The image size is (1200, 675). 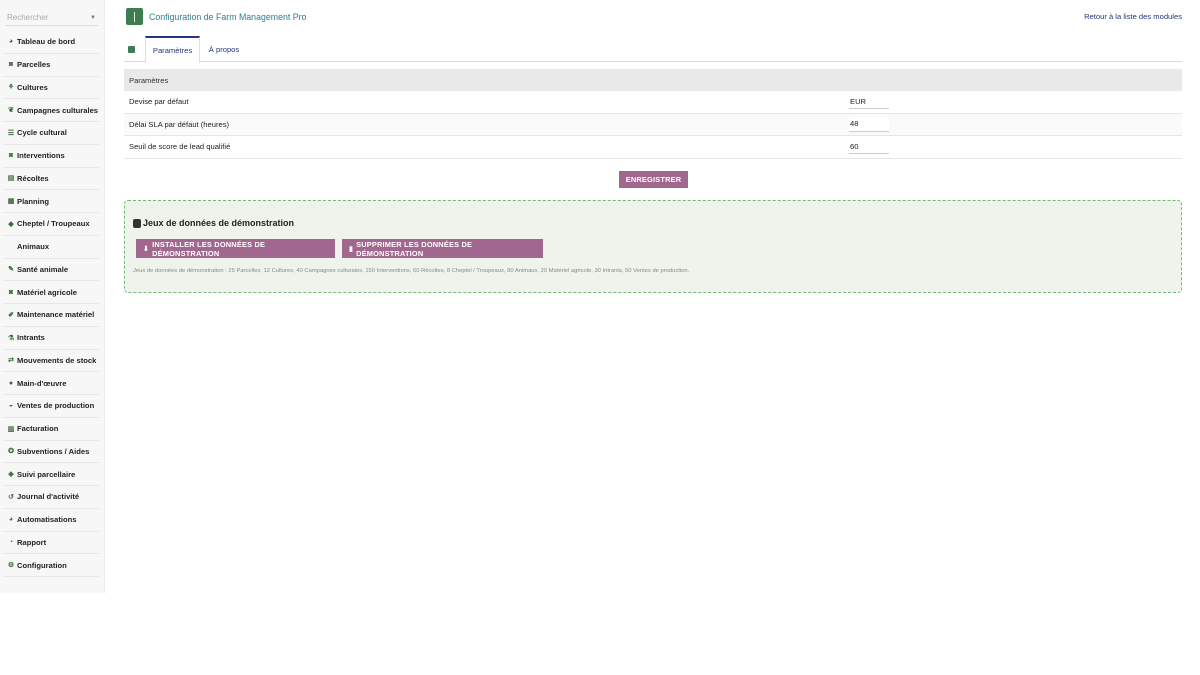 I want to click on module-icon, so click(x=131, y=49).